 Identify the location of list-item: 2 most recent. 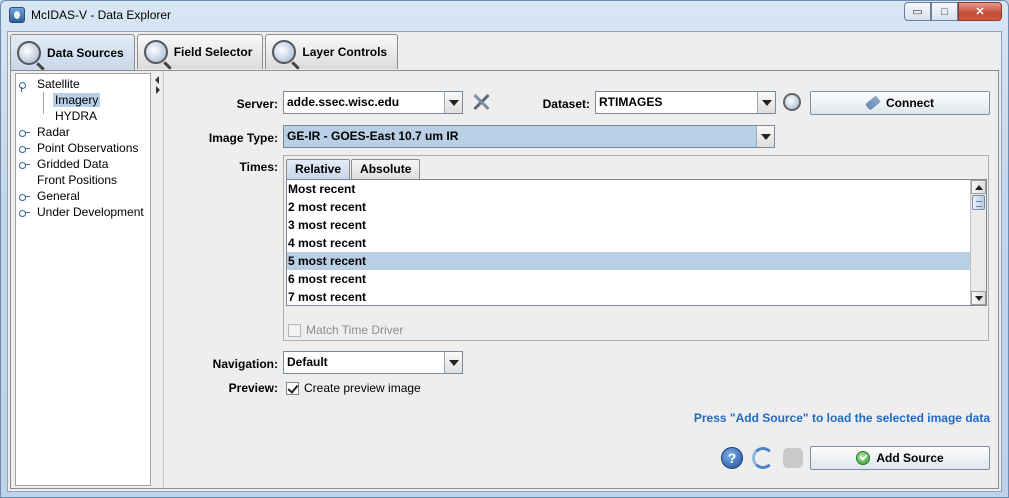
(629, 207).